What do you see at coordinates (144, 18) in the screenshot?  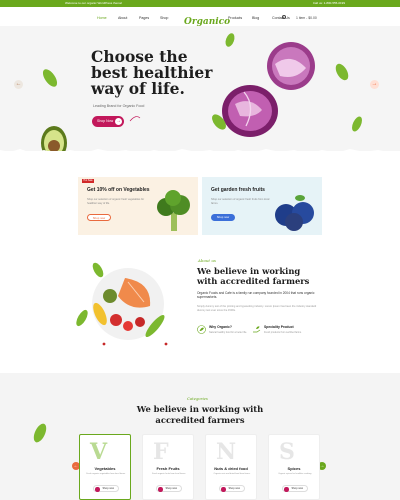 I see `nav-pages: Pages` at bounding box center [144, 18].